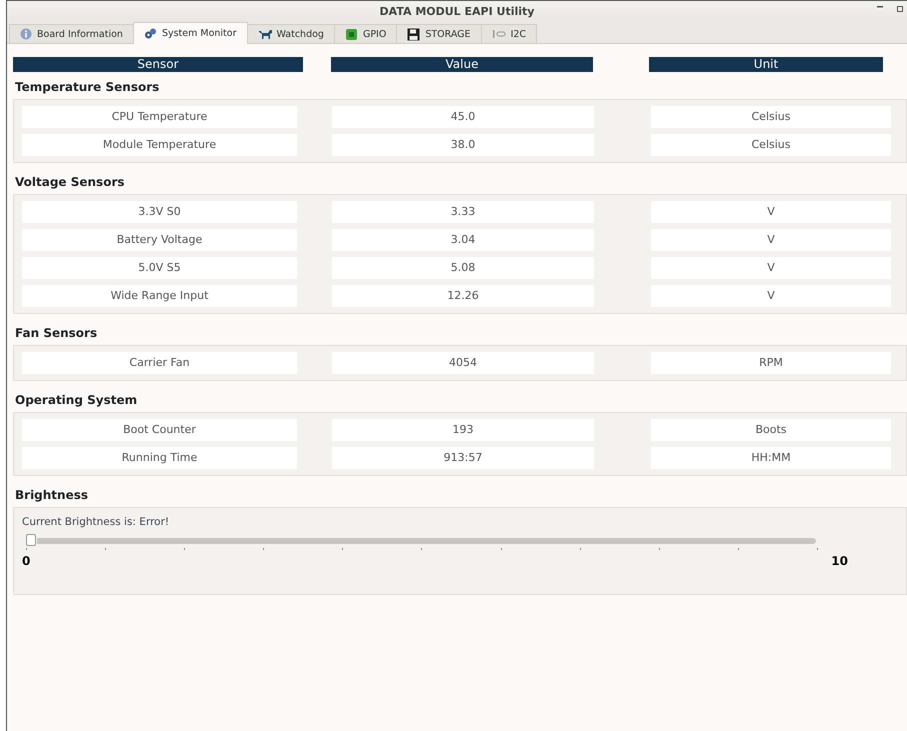  I want to click on column-header: Value, so click(462, 64).